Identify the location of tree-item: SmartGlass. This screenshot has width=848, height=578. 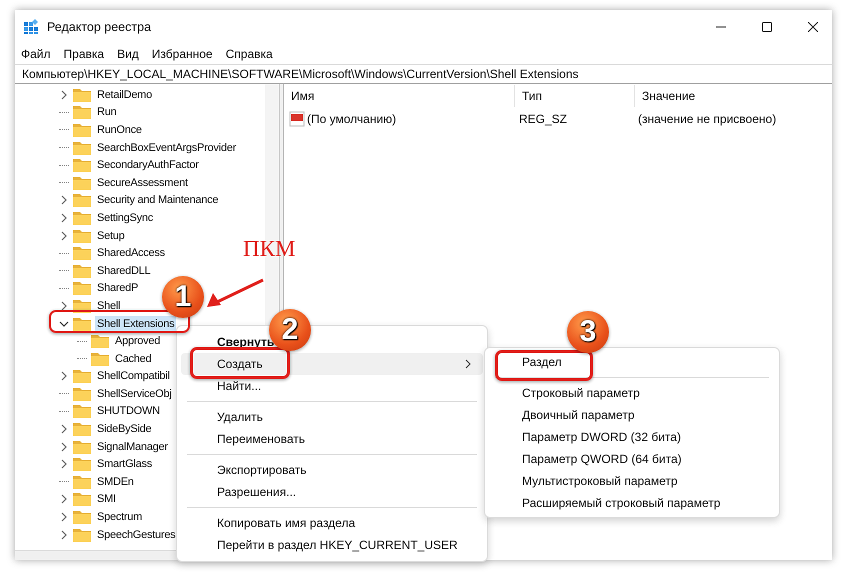
(124, 464).